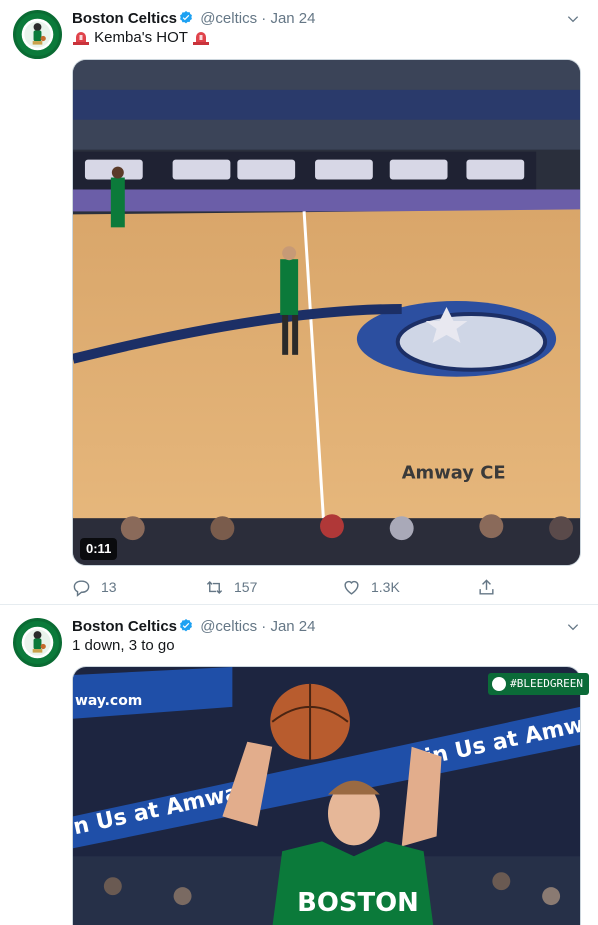 This screenshot has height=925, width=598. Describe the element at coordinates (99, 549) in the screenshot. I see `video-duration: 0:11` at that location.